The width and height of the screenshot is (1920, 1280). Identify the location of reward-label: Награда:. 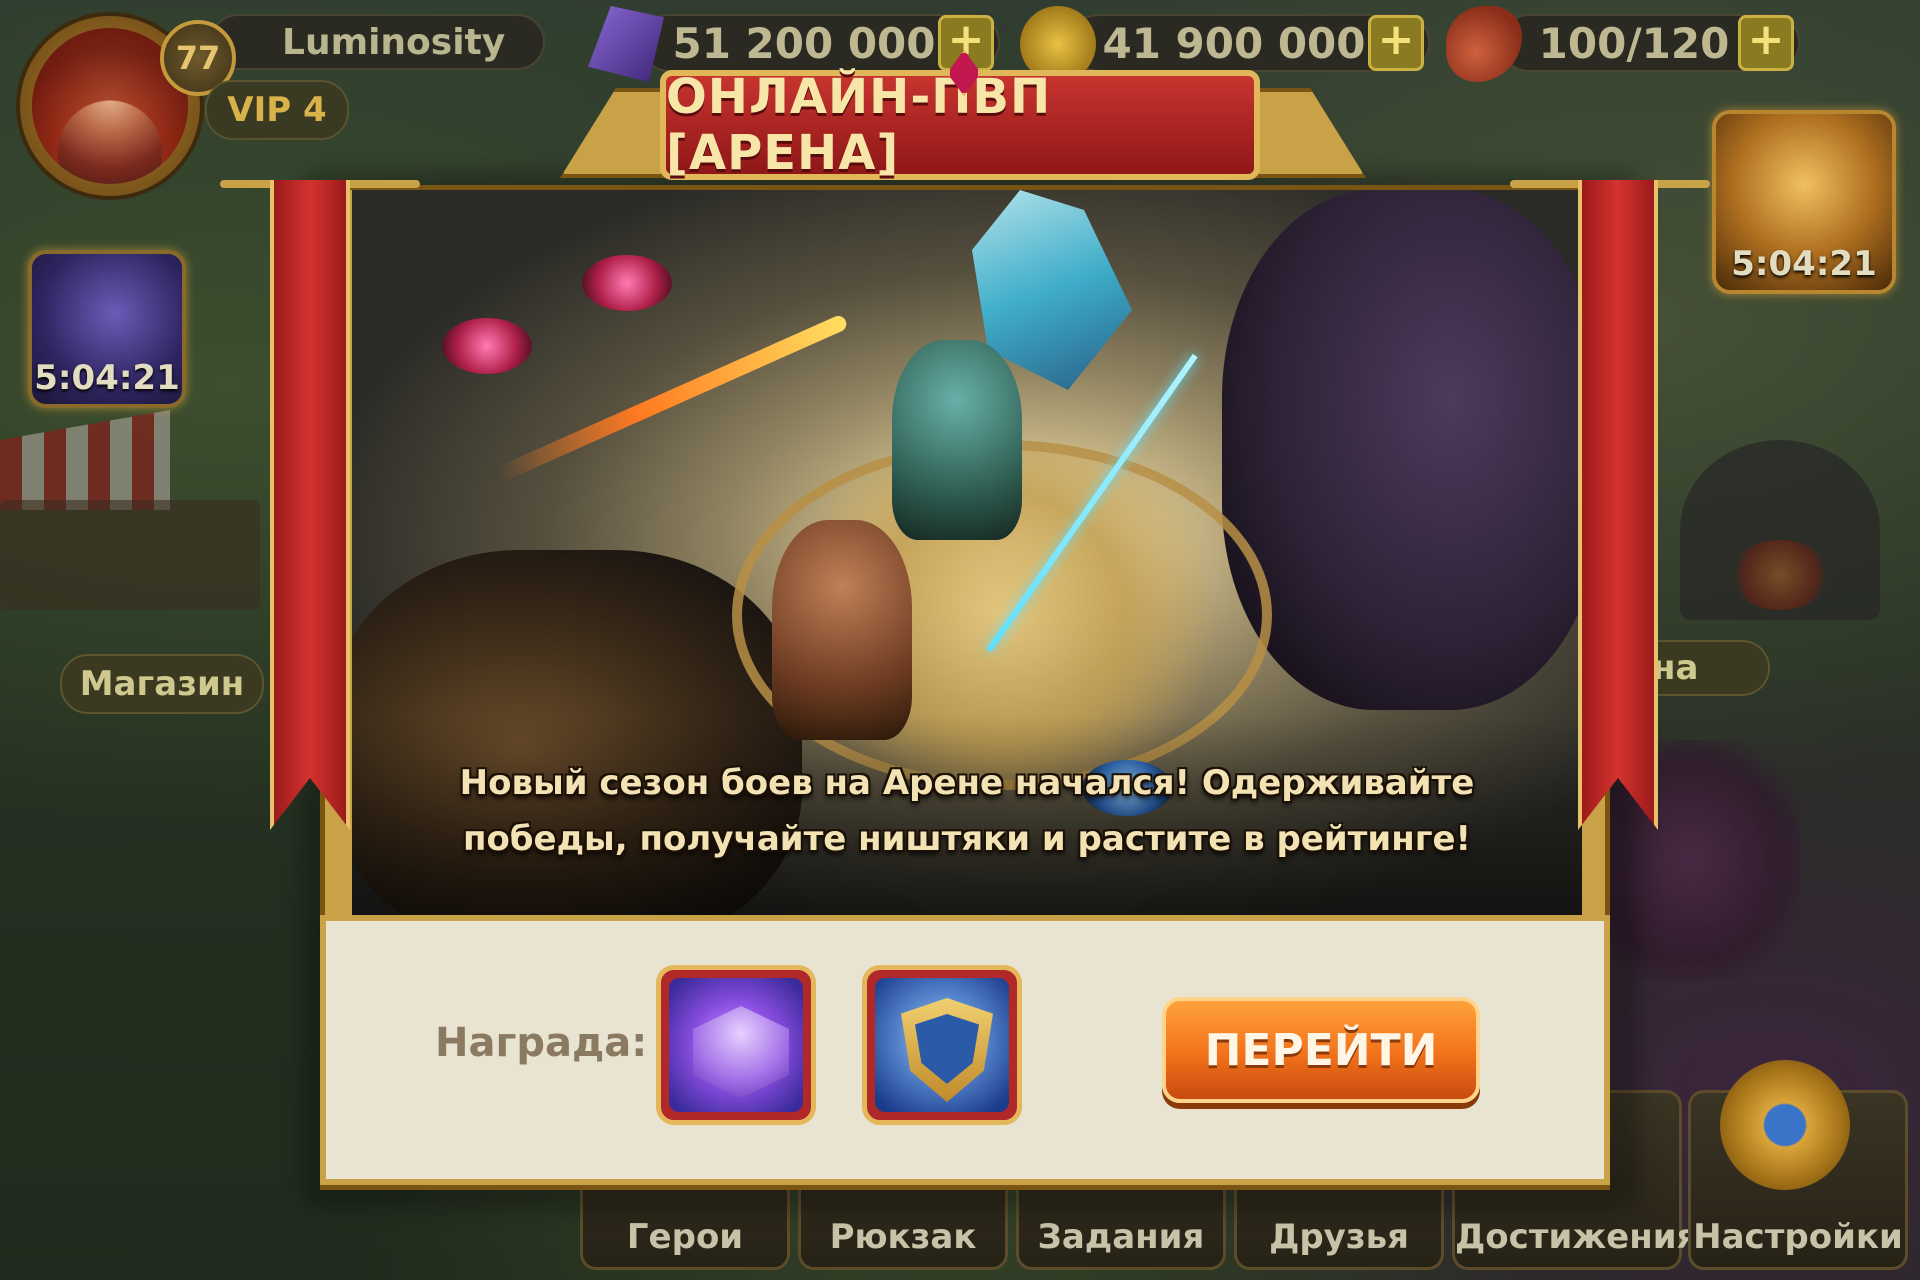
(541, 1043).